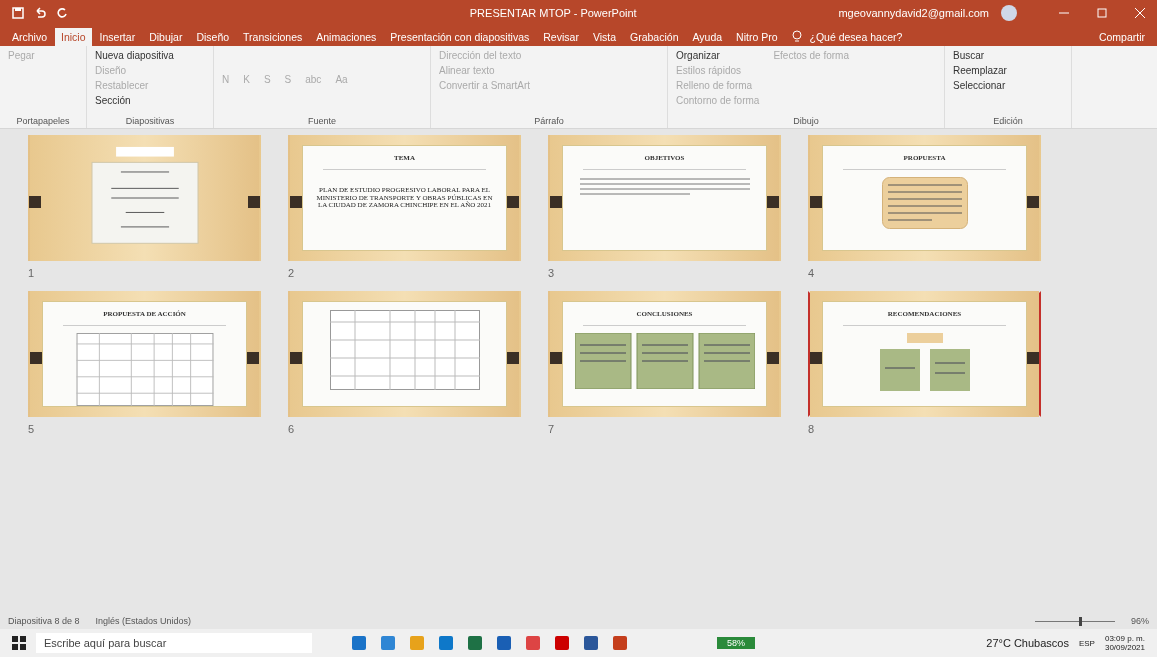 The image size is (1157, 657). What do you see at coordinates (143, 621) in the screenshot?
I see `language-status: Inglés (Estados Unidos)` at bounding box center [143, 621].